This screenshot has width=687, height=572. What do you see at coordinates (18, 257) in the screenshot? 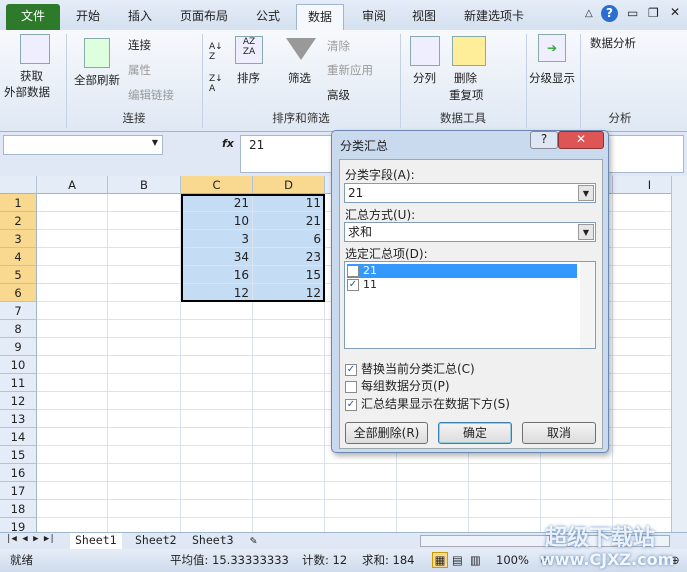
I see `row-header-4: 4` at bounding box center [18, 257].